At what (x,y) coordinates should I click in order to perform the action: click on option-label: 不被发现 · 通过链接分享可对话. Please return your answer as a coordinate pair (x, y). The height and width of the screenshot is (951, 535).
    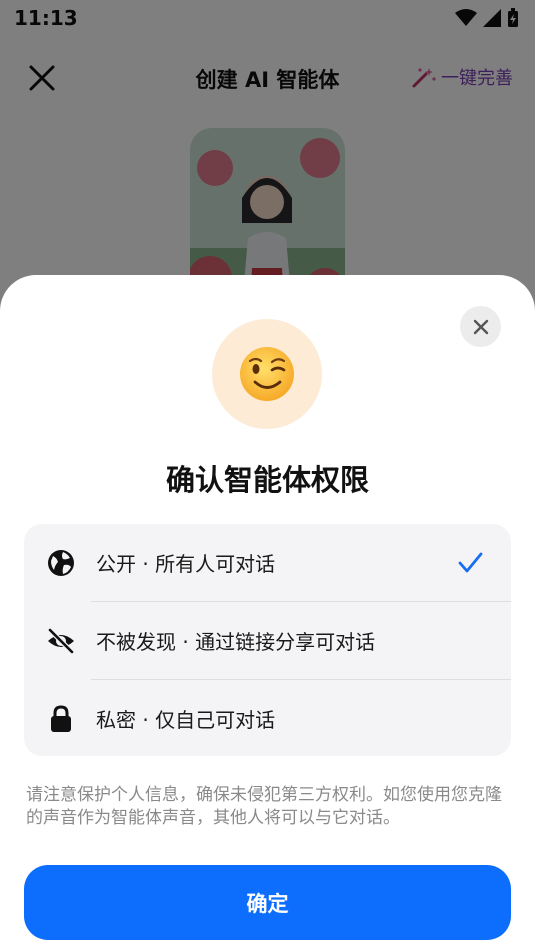
    Looking at the image, I should click on (236, 642).